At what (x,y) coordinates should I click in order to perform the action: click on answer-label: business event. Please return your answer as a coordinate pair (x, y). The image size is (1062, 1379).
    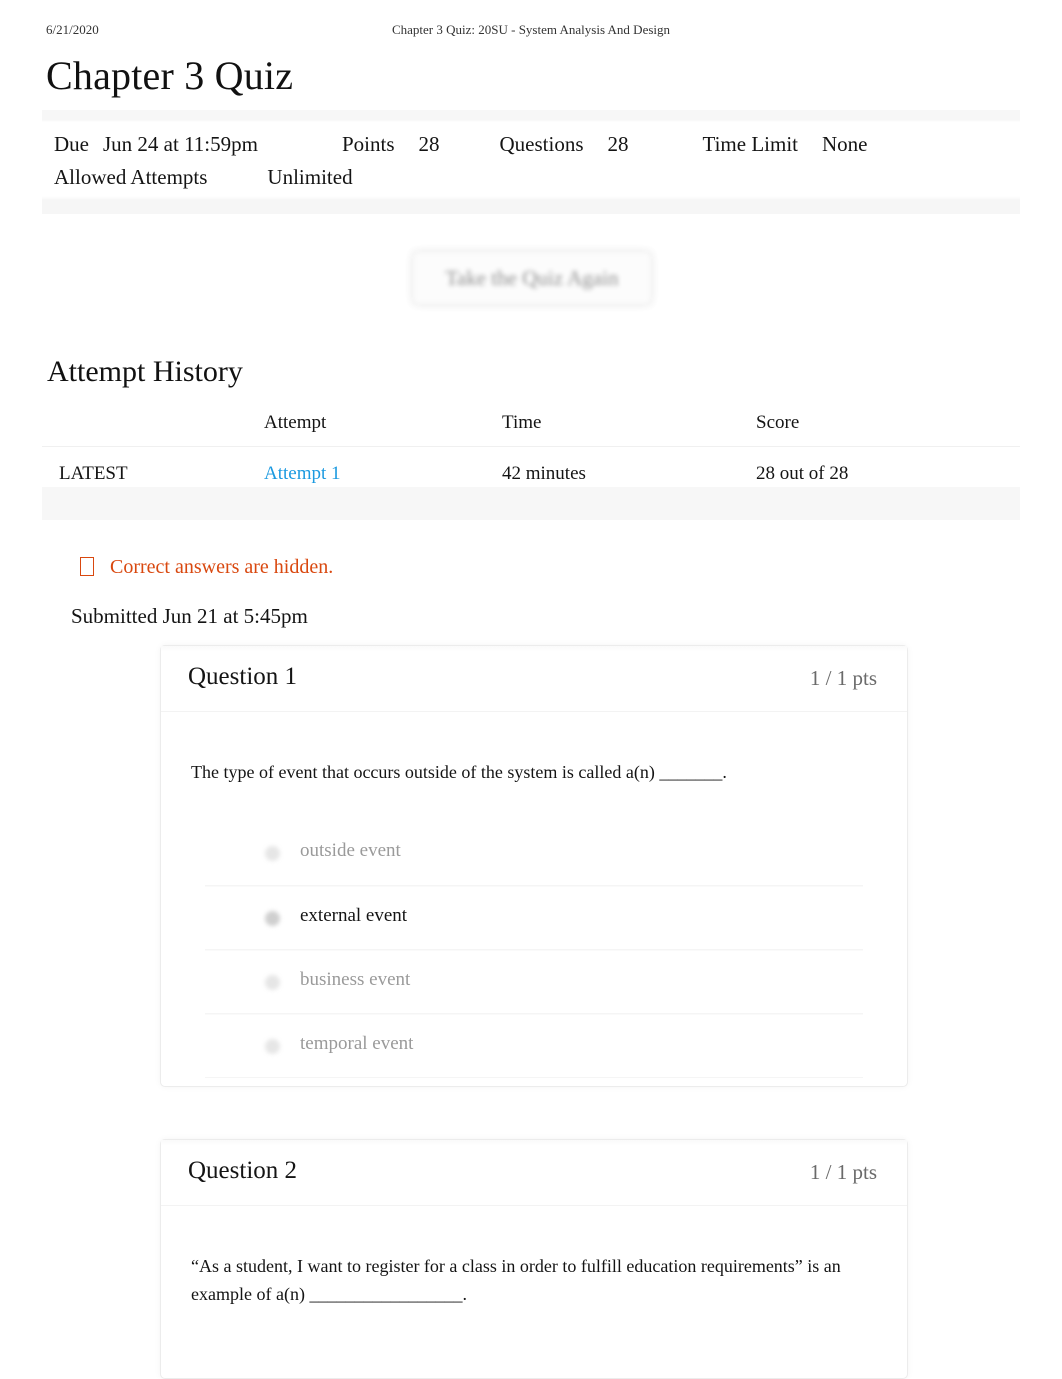
    Looking at the image, I should click on (355, 979).